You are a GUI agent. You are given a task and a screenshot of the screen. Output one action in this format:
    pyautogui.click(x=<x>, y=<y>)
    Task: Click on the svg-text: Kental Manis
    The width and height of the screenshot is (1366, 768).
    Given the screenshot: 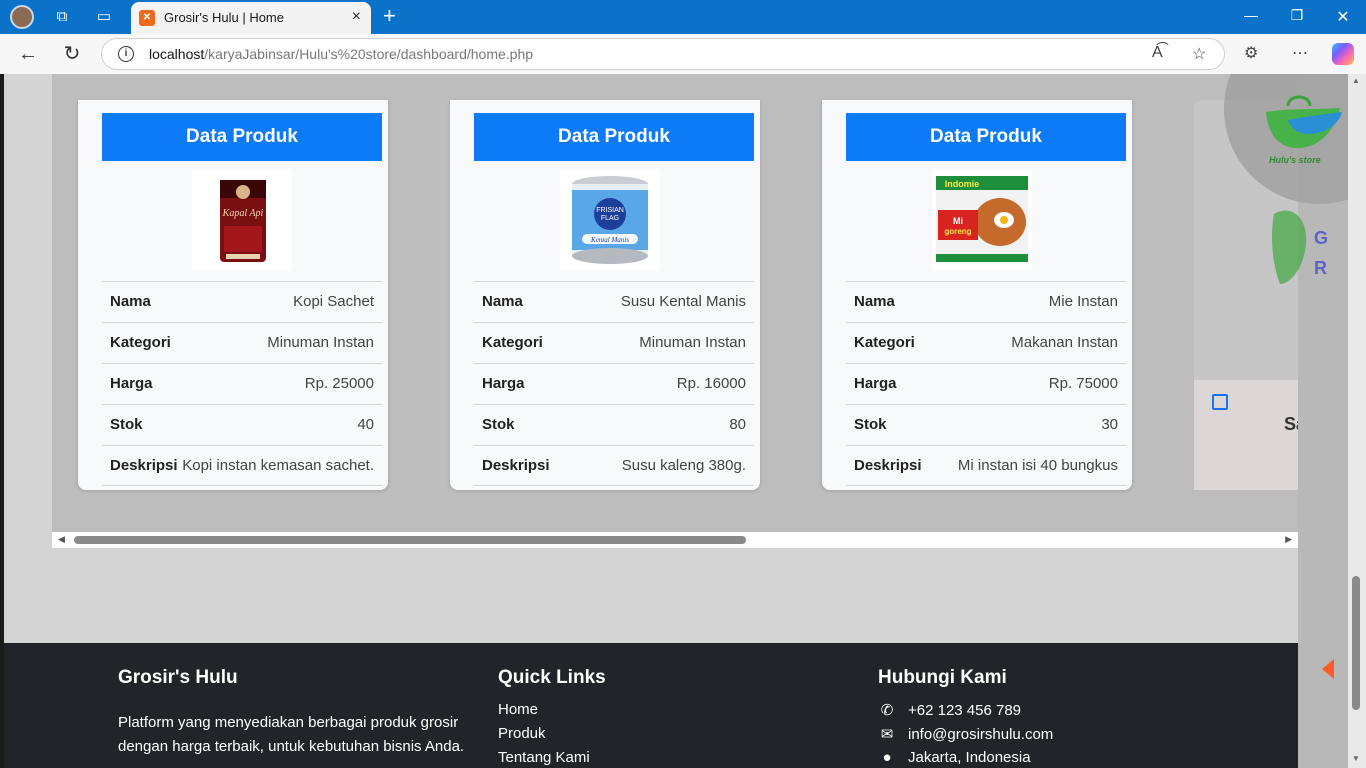 What is the action you would take?
    pyautogui.click(x=609, y=240)
    